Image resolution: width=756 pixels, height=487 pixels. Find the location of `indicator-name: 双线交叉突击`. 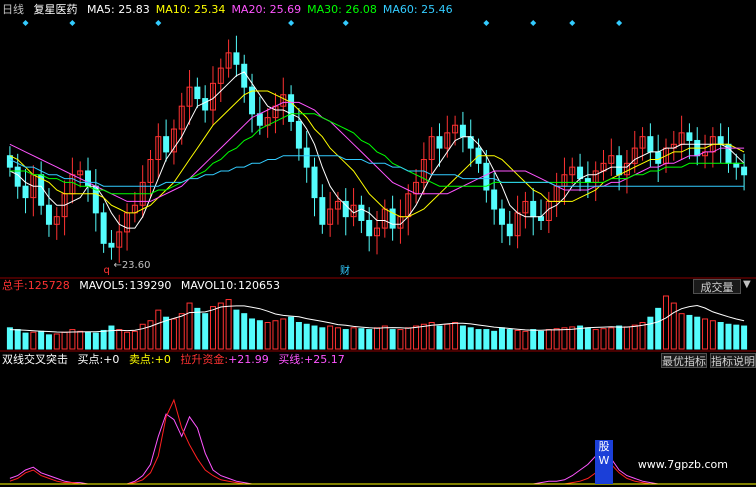

indicator-name: 双线交叉突击 is located at coordinates (35, 359).